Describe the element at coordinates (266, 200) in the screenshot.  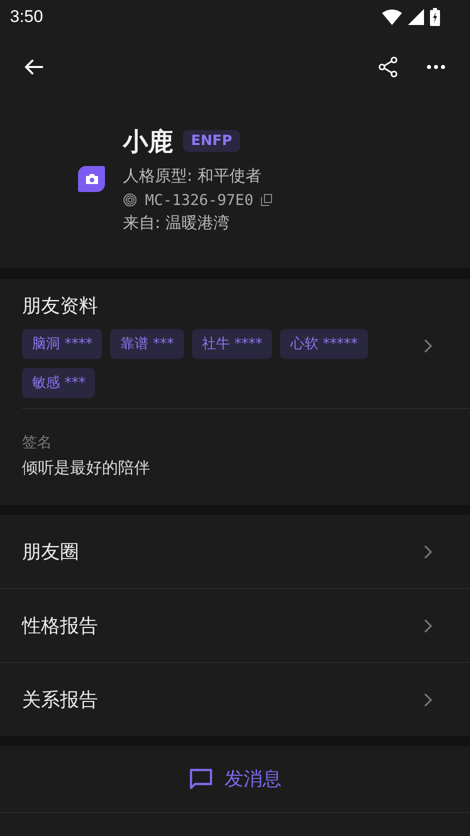
I see `copy-icon` at that location.